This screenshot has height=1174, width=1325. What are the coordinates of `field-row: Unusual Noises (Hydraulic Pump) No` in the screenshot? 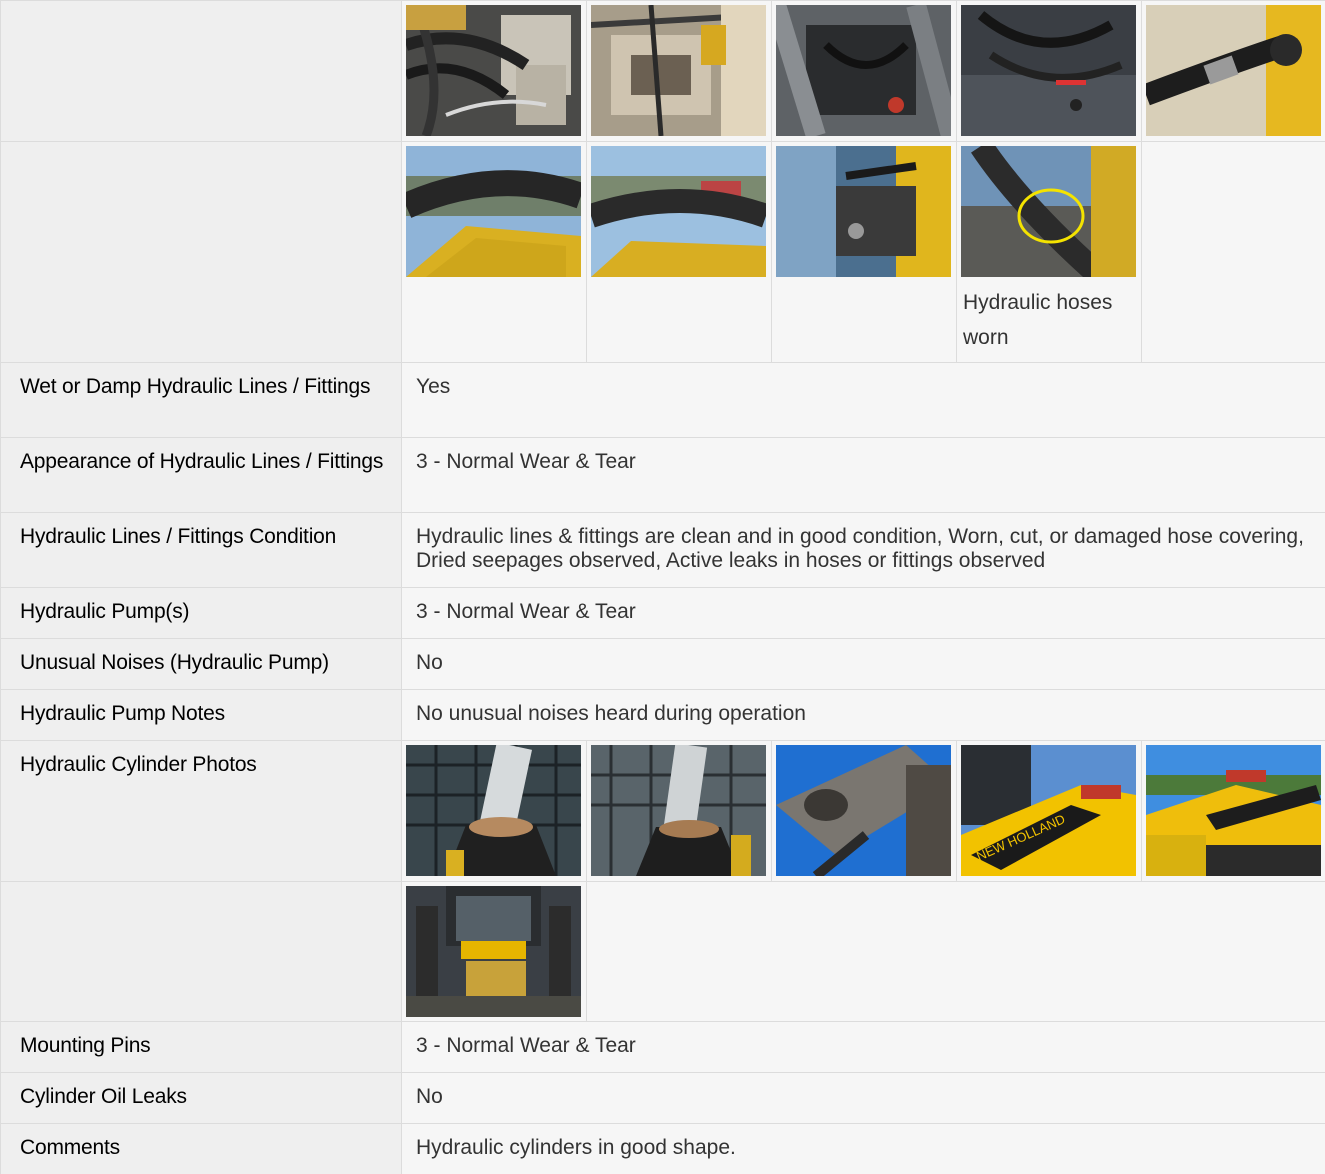 It's located at (662, 663).